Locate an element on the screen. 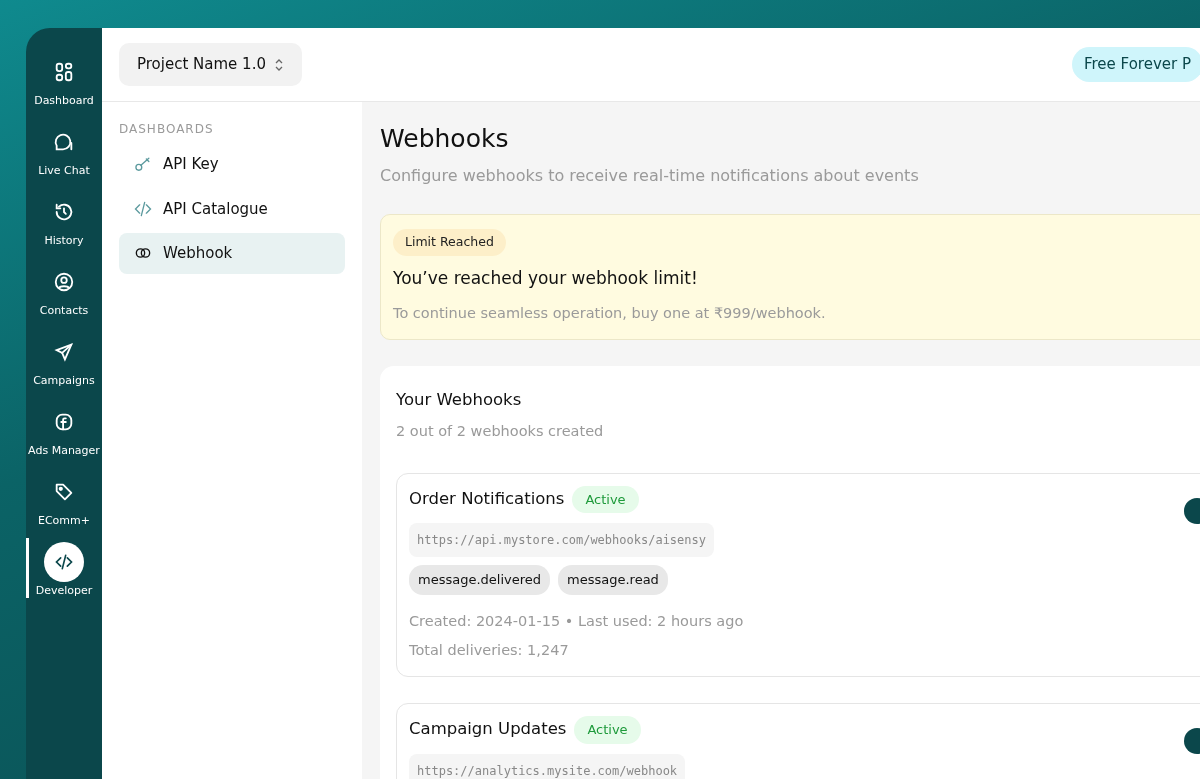 This screenshot has width=1200, height=779. facebook-icon is located at coordinates (64, 422).